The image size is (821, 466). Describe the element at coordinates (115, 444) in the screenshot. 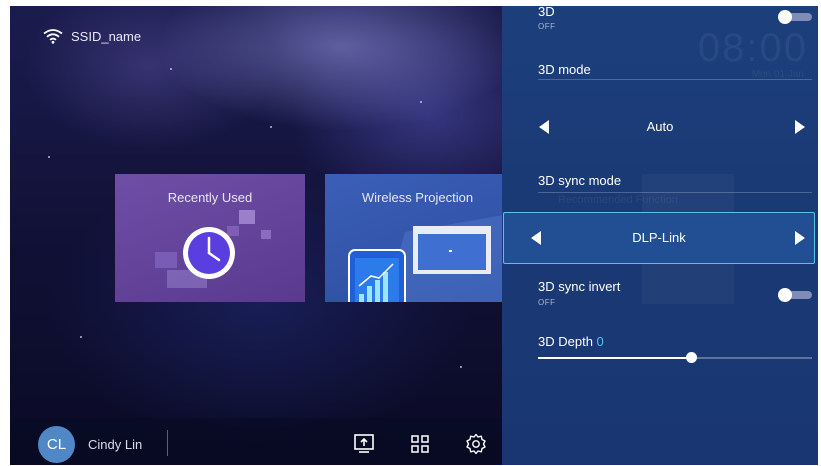

I see `user-name: Cindy Lin` at that location.